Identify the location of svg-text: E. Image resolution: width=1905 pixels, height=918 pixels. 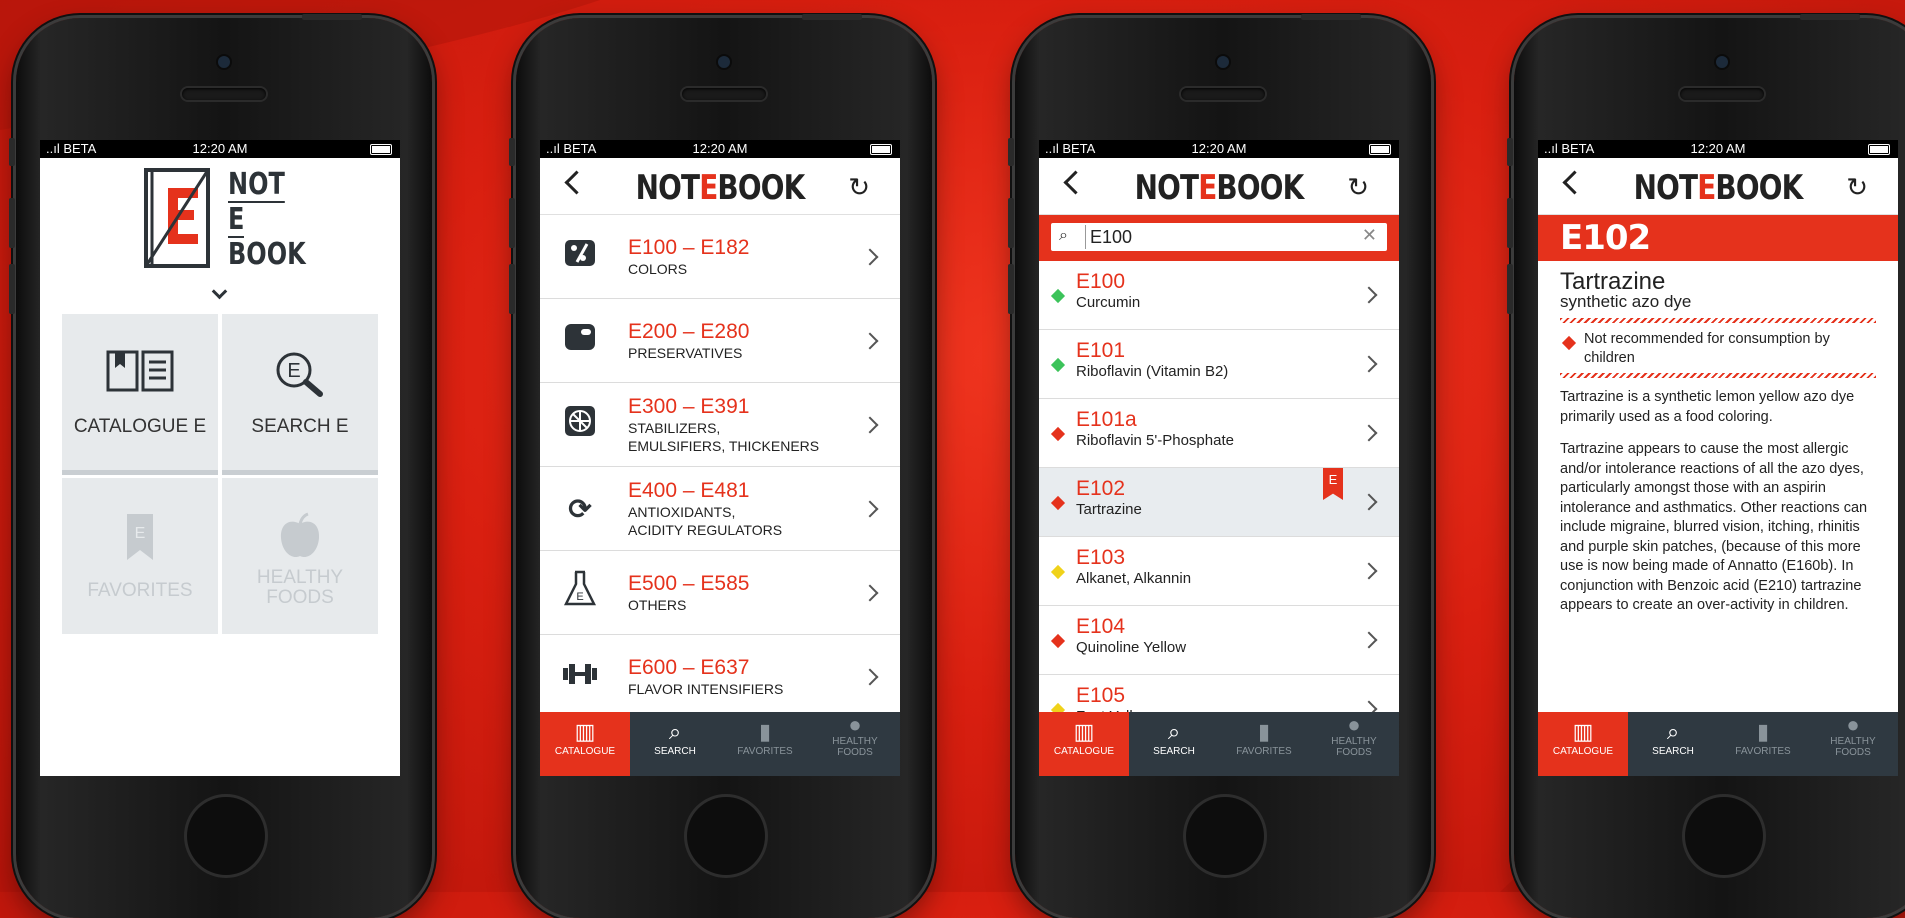
(293, 371).